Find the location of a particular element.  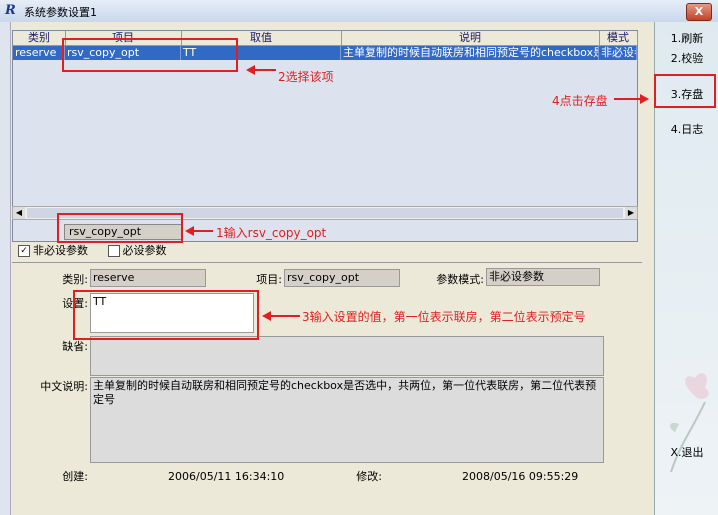

annotation-arrow-save-line is located at coordinates (627, 99).